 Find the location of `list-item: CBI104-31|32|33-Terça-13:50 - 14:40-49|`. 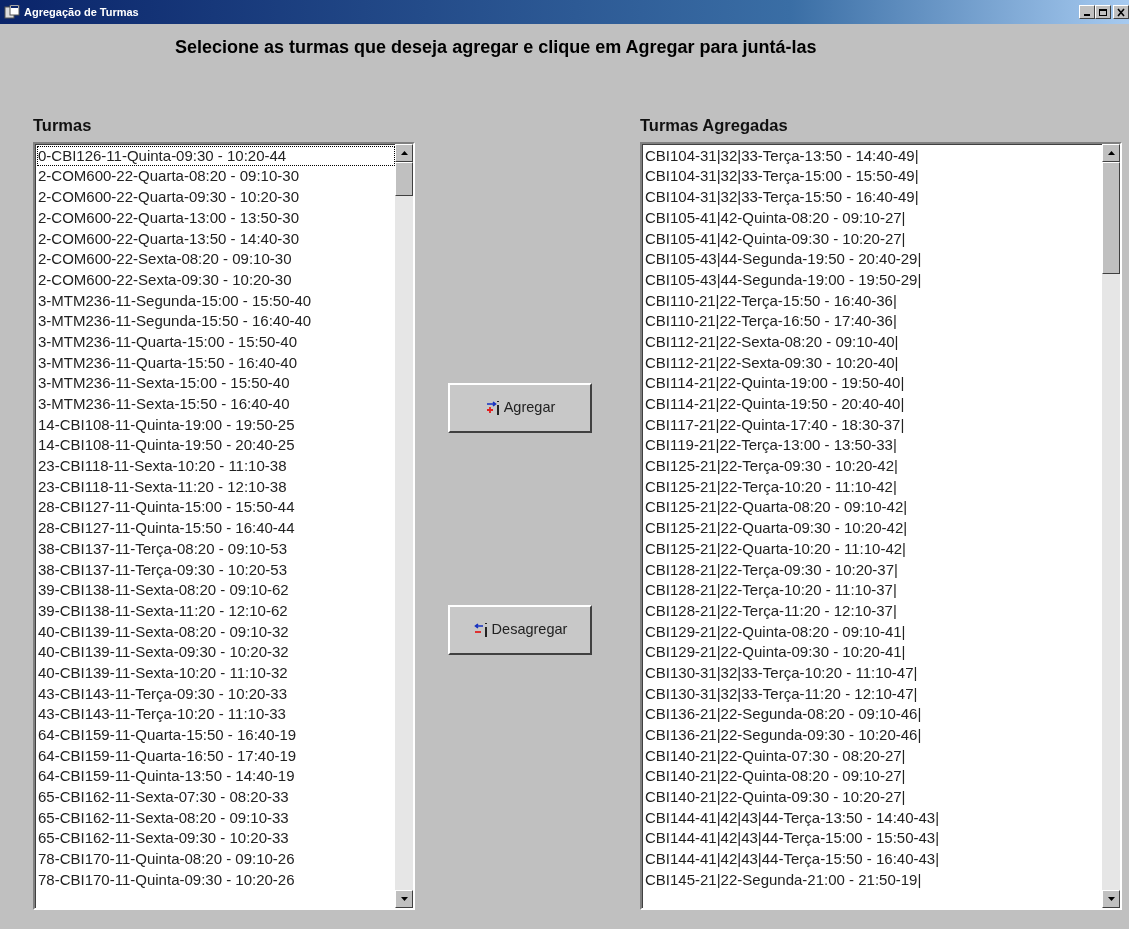

list-item: CBI104-31|32|33-Terça-13:50 - 14:40-49| is located at coordinates (873, 156).